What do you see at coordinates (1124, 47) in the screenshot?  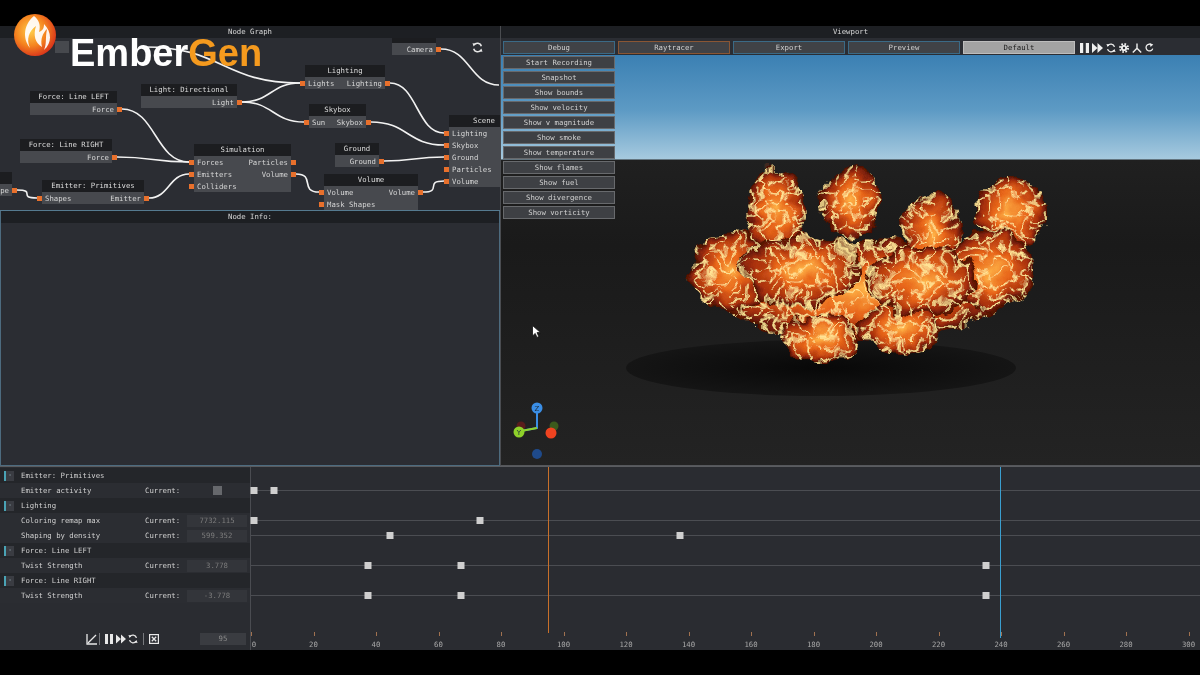 I see `settings-icon` at bounding box center [1124, 47].